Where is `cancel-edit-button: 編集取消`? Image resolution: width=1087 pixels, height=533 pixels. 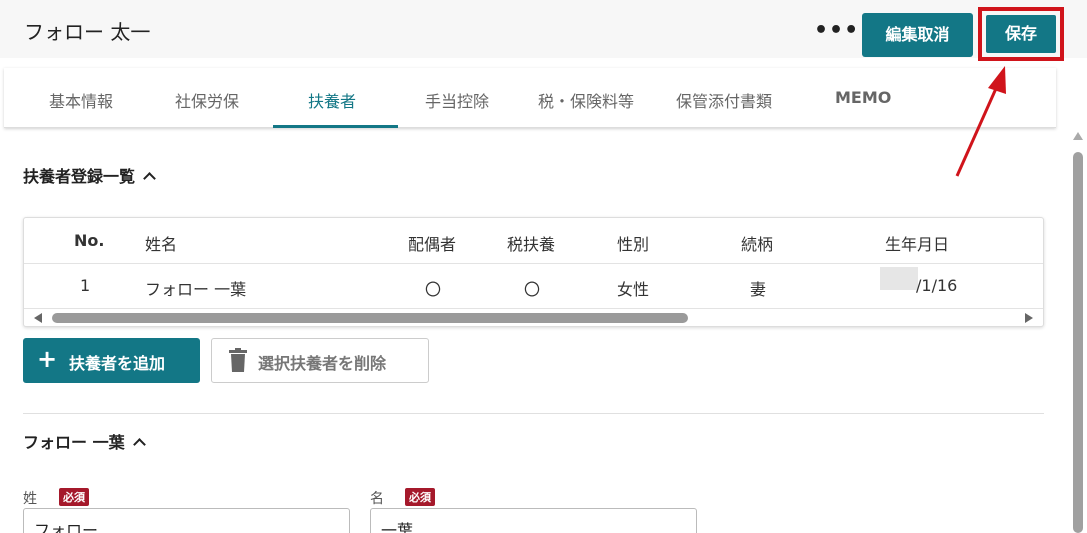
cancel-edit-button: 編集取消 is located at coordinates (917, 35).